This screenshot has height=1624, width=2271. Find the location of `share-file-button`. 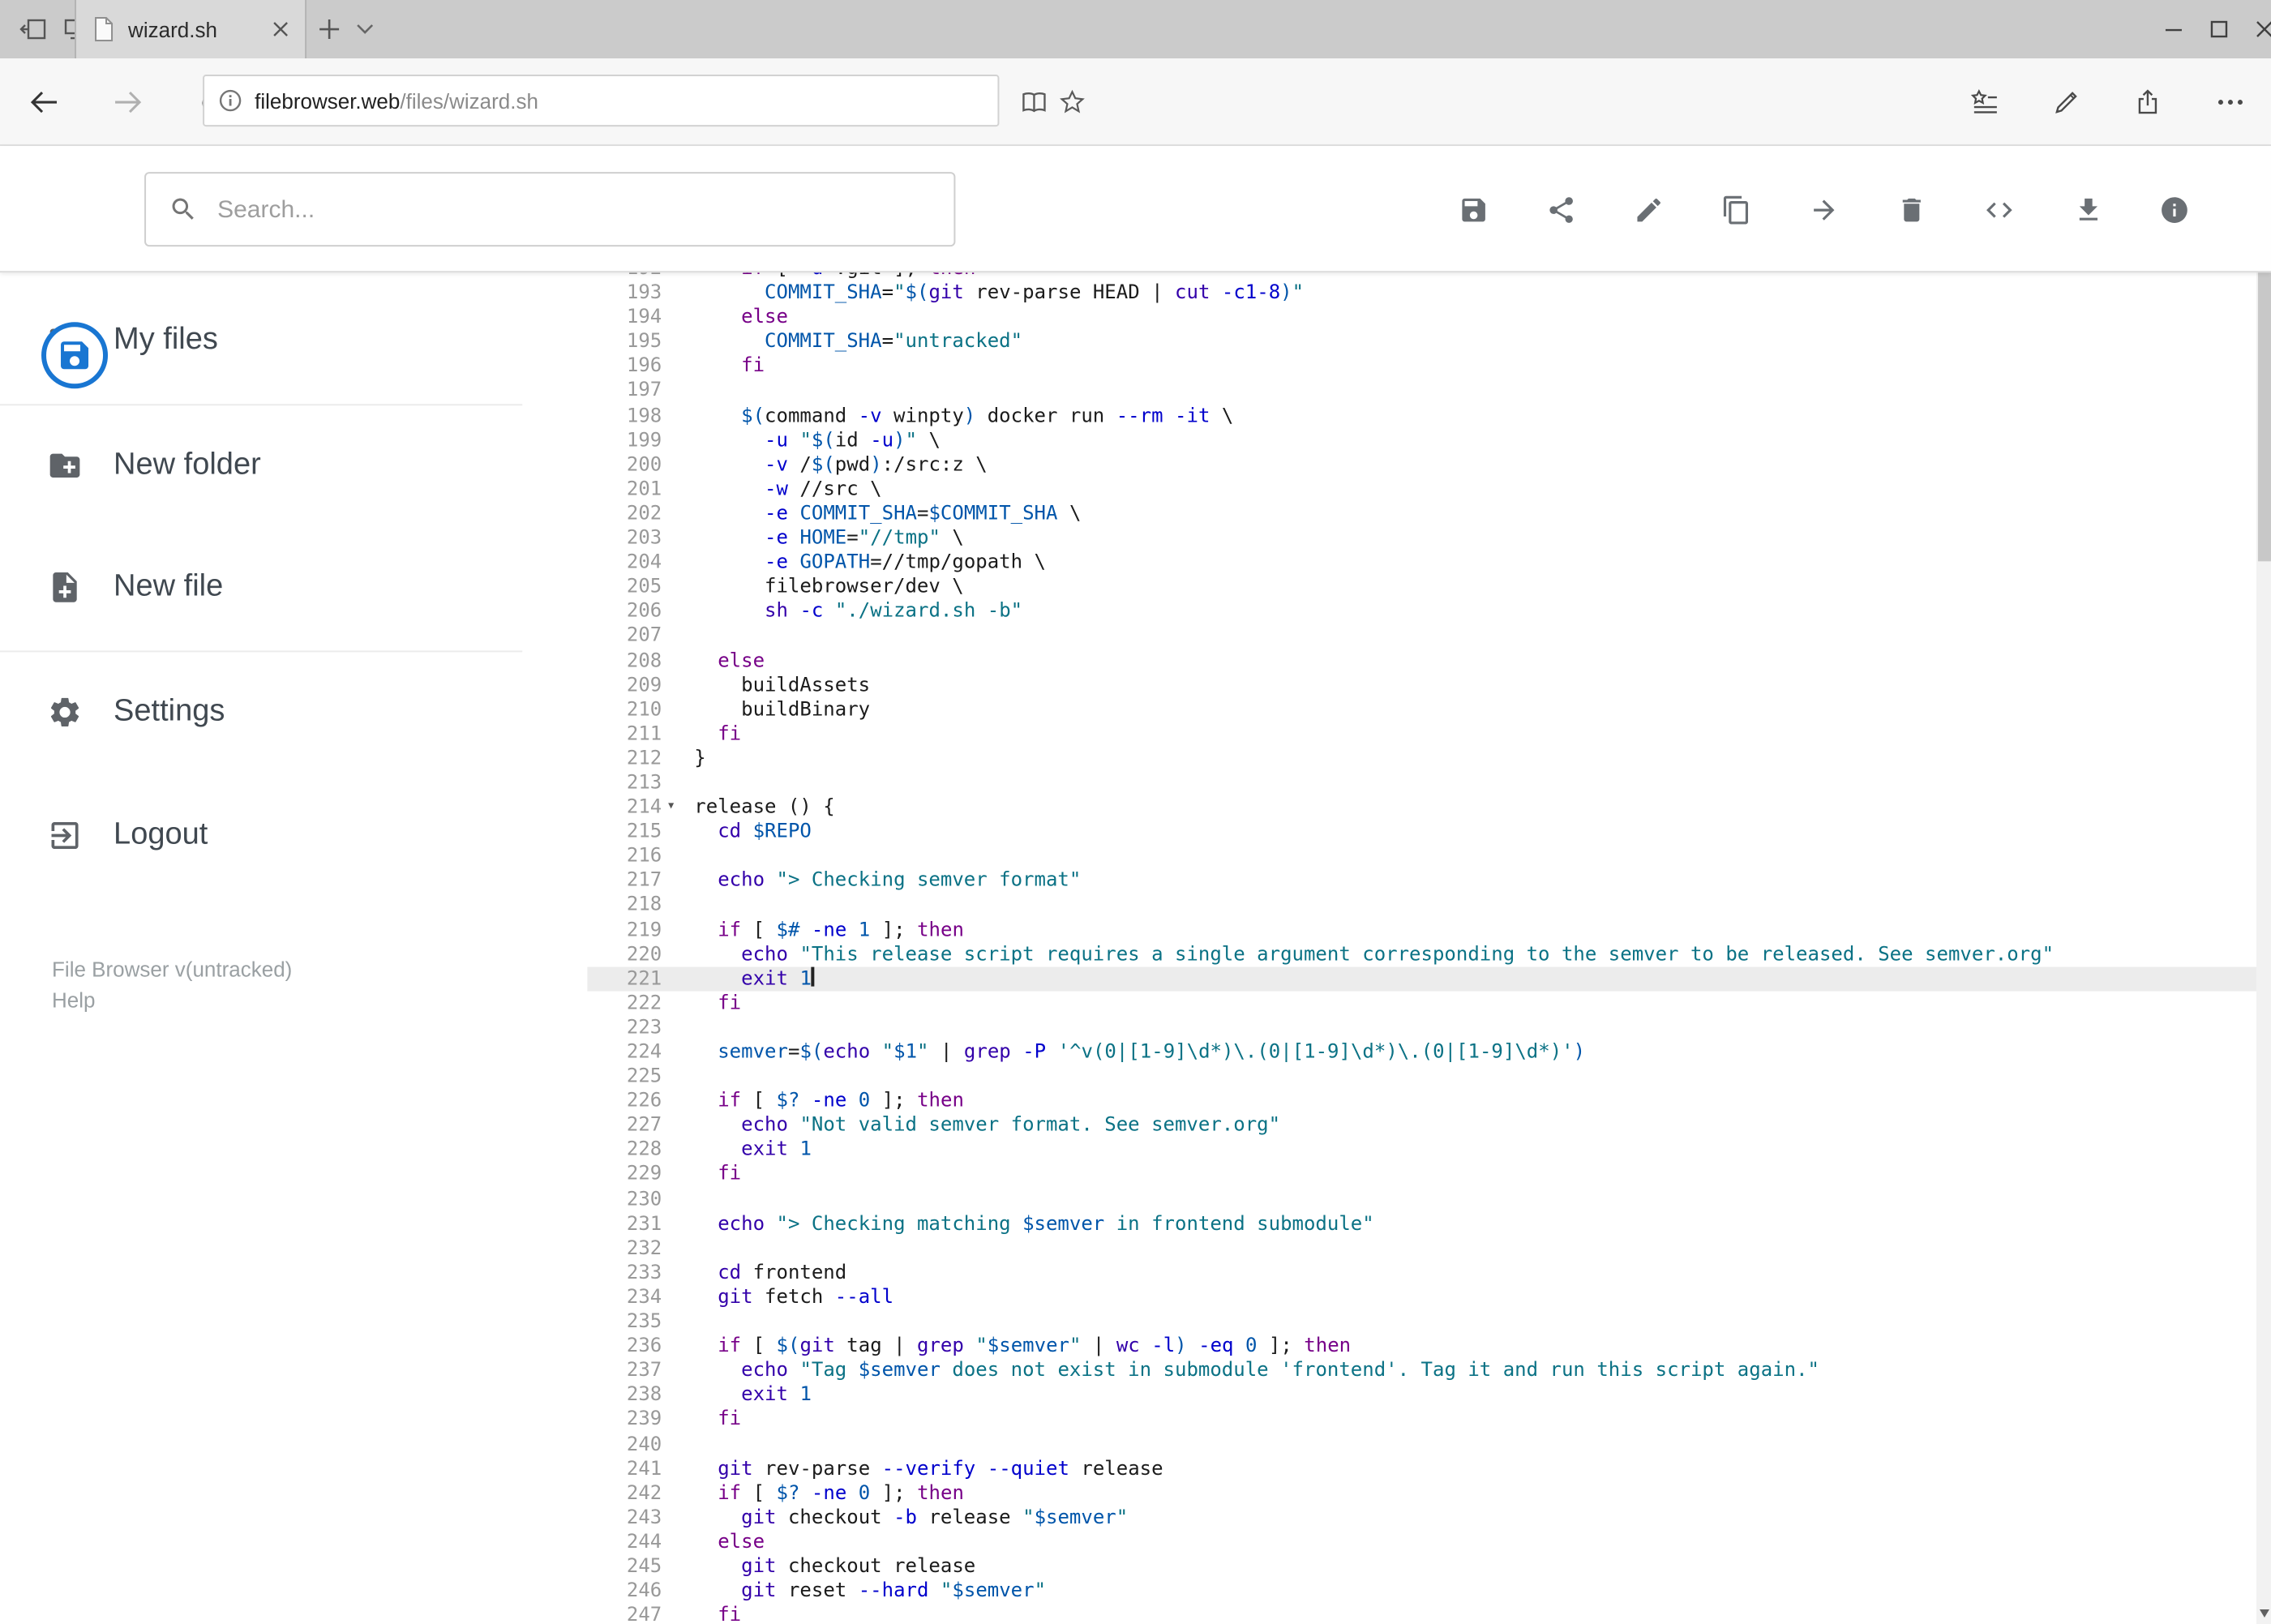

share-file-button is located at coordinates (1560, 210).